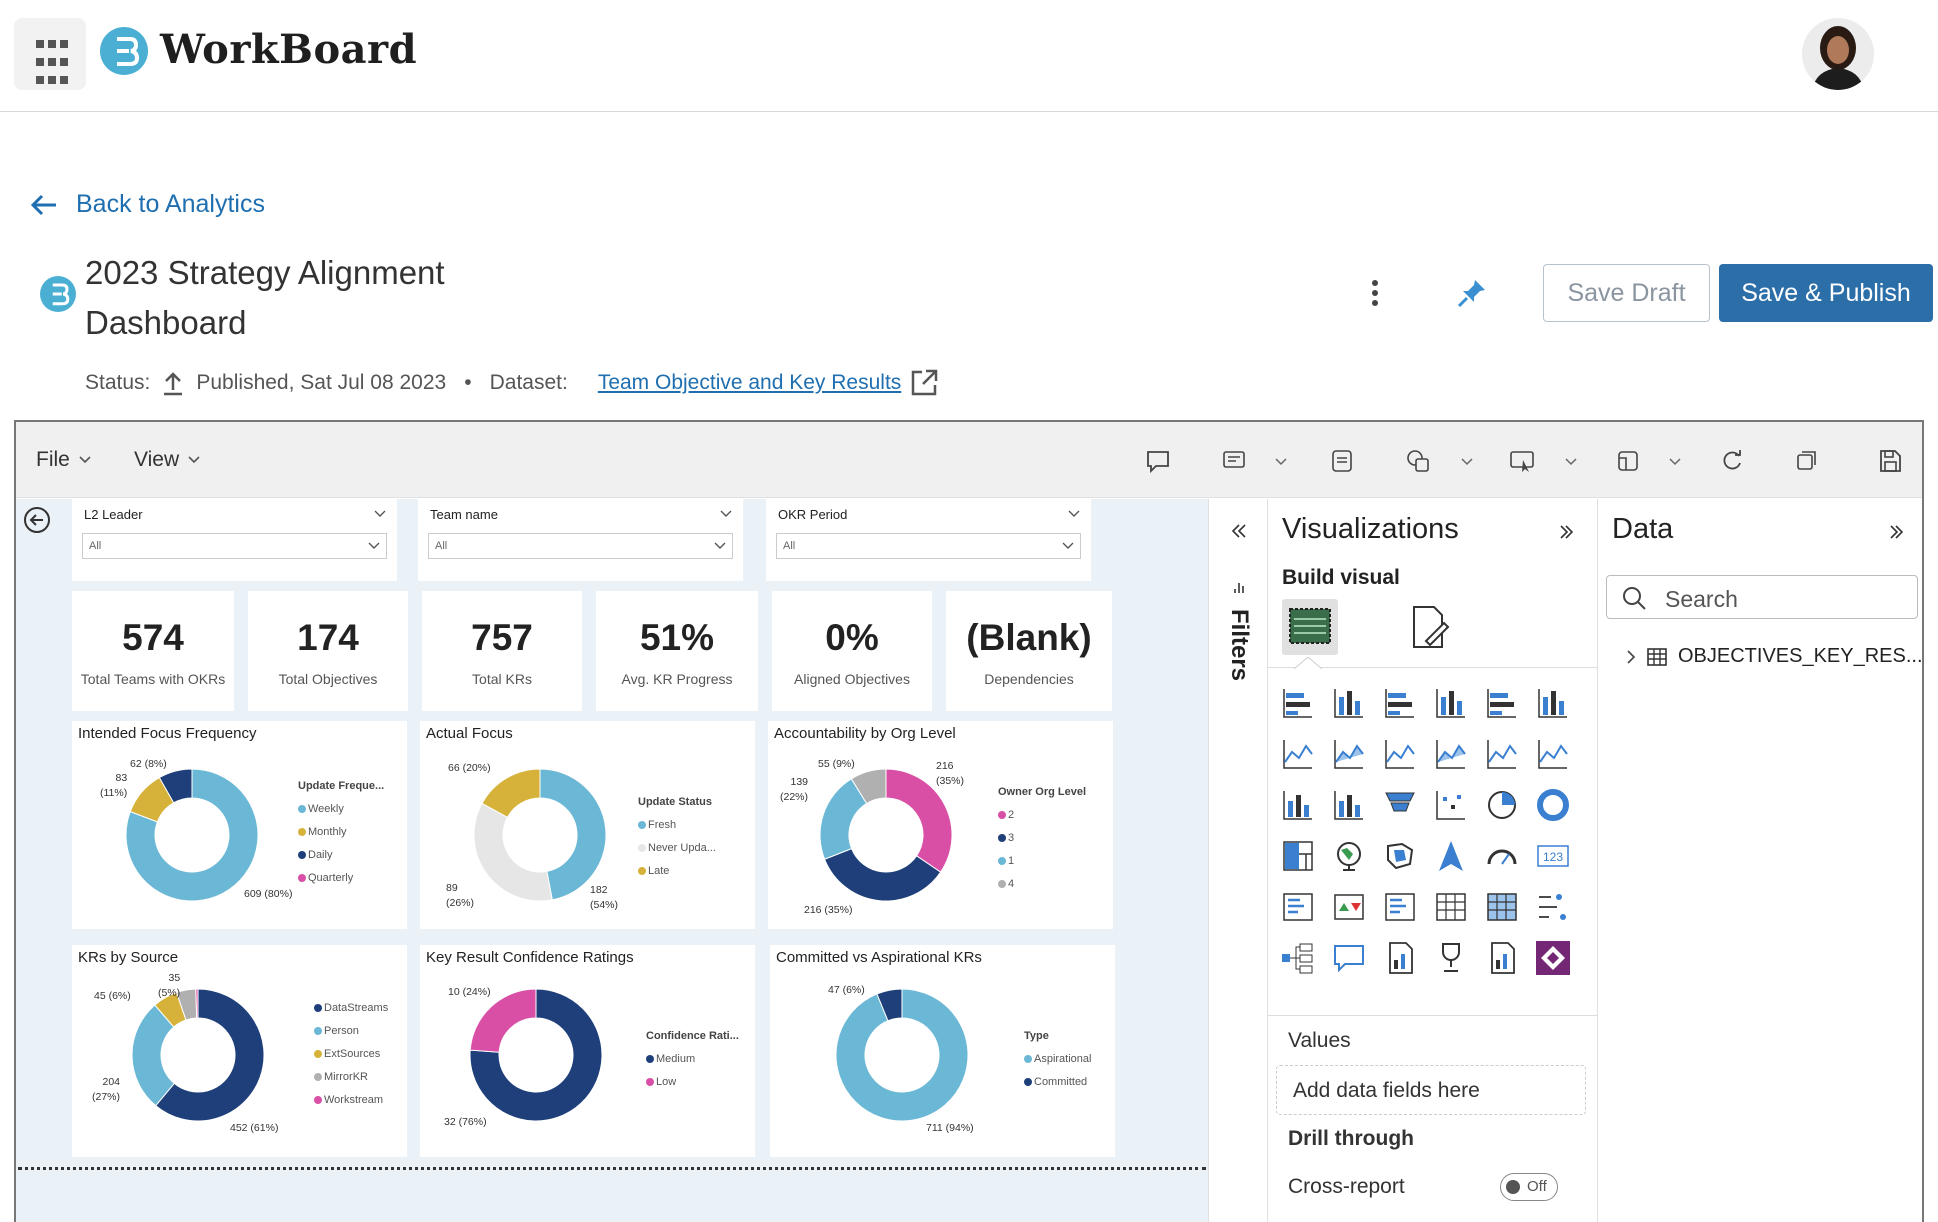  What do you see at coordinates (1057, 1082) in the screenshot?
I see `legend-item: Committed` at bounding box center [1057, 1082].